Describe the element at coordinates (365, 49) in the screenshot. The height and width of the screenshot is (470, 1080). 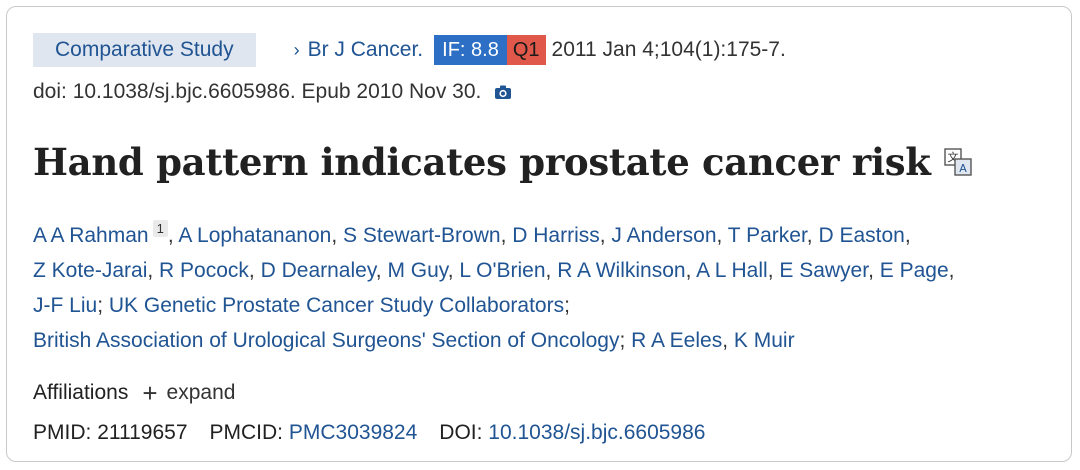
I see `journal-name: Br J Cancer.` at that location.